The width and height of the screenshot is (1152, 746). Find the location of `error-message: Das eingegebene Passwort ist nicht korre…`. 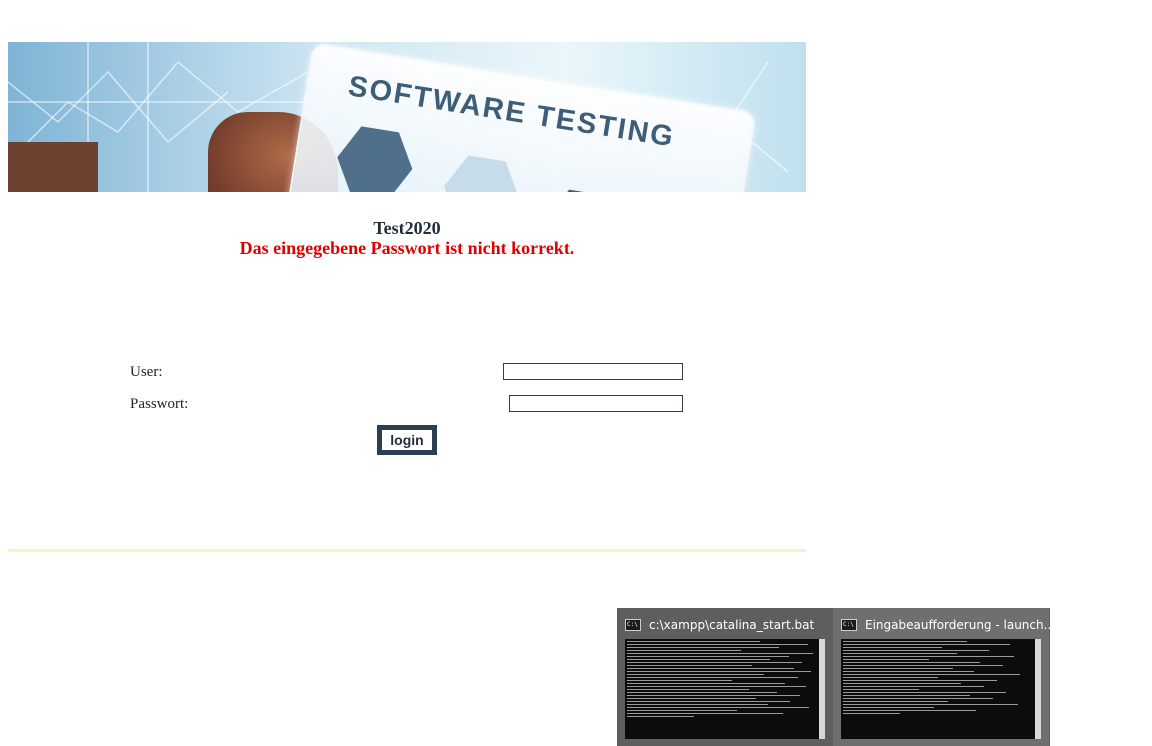

error-message: Das eingegebene Passwort ist nicht korre… is located at coordinates (407, 248).